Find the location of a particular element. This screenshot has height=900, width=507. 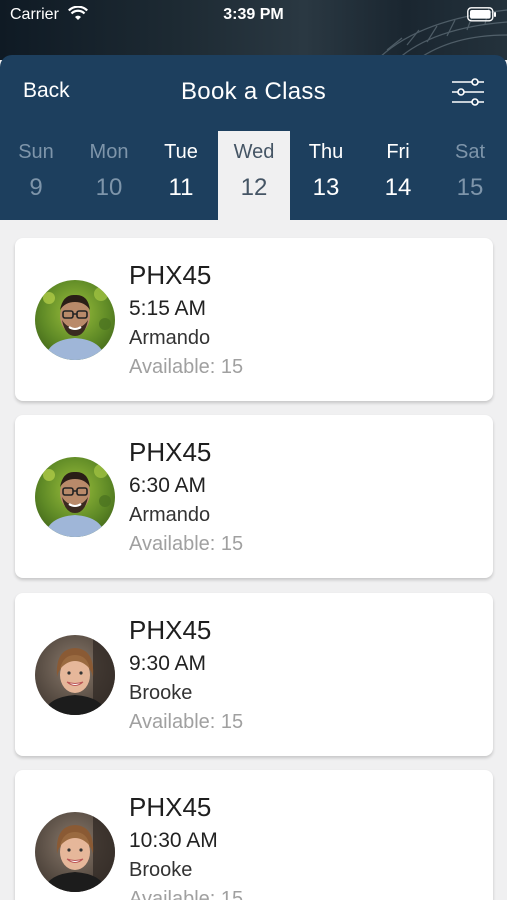

class-time: 9:30 AM is located at coordinates (168, 663).